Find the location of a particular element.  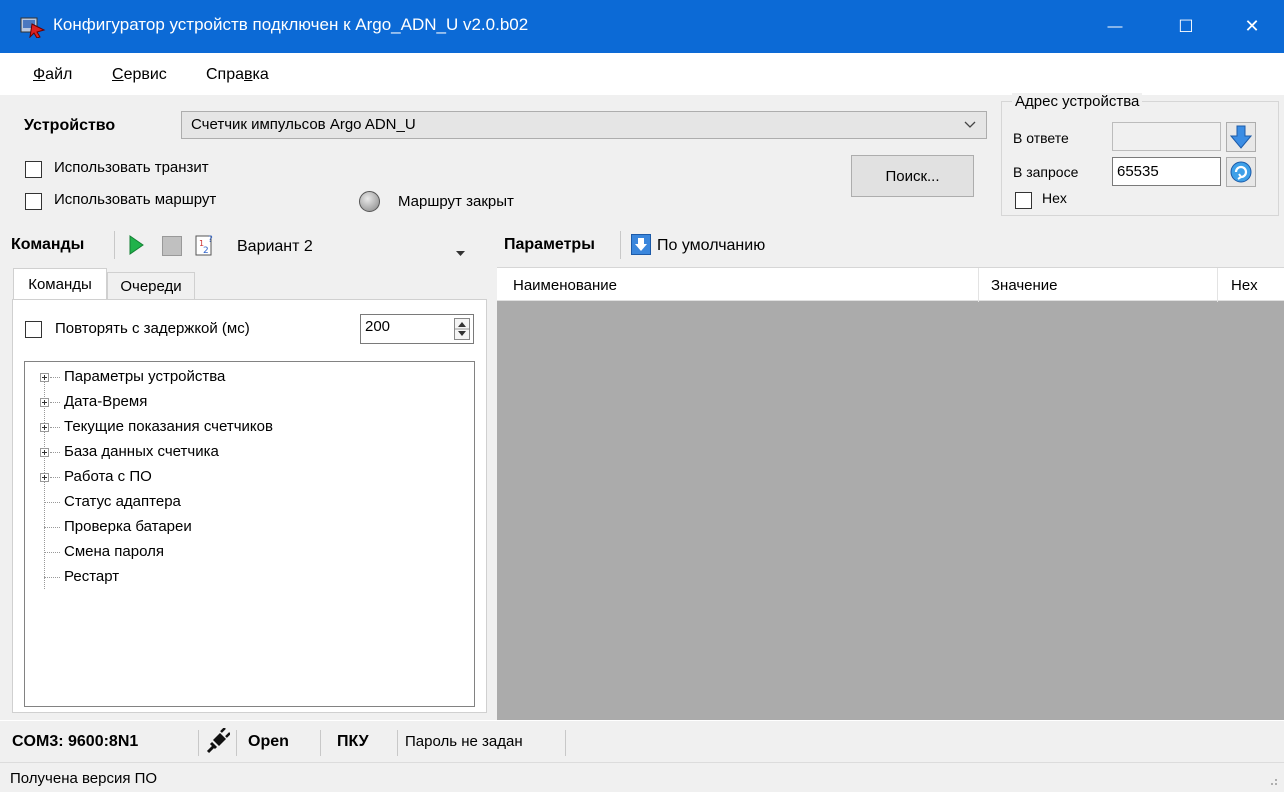

tree-item-label: Статус адаптера is located at coordinates (122, 501).